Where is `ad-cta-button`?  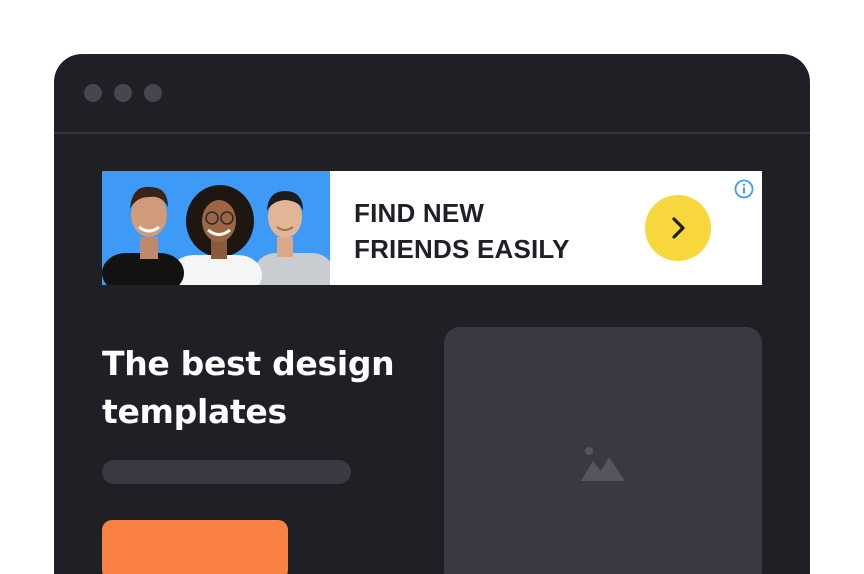
ad-cta-button is located at coordinates (678, 228).